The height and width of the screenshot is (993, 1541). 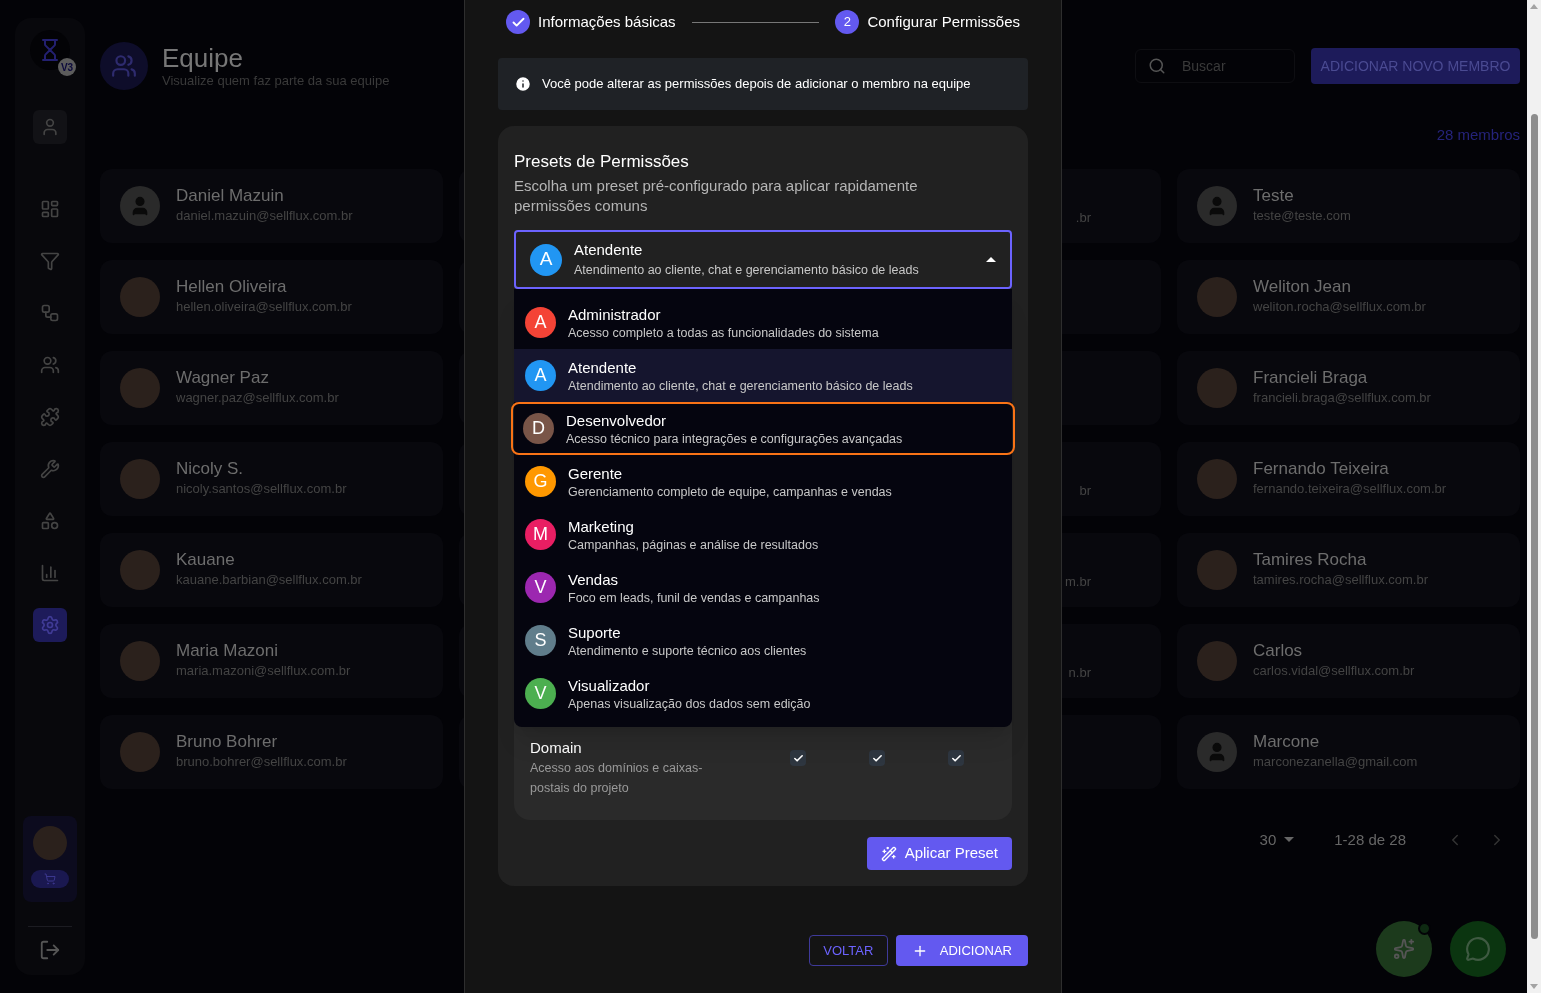 What do you see at coordinates (1321, 468) in the screenshot?
I see `member-name: Fernando Teixeira` at bounding box center [1321, 468].